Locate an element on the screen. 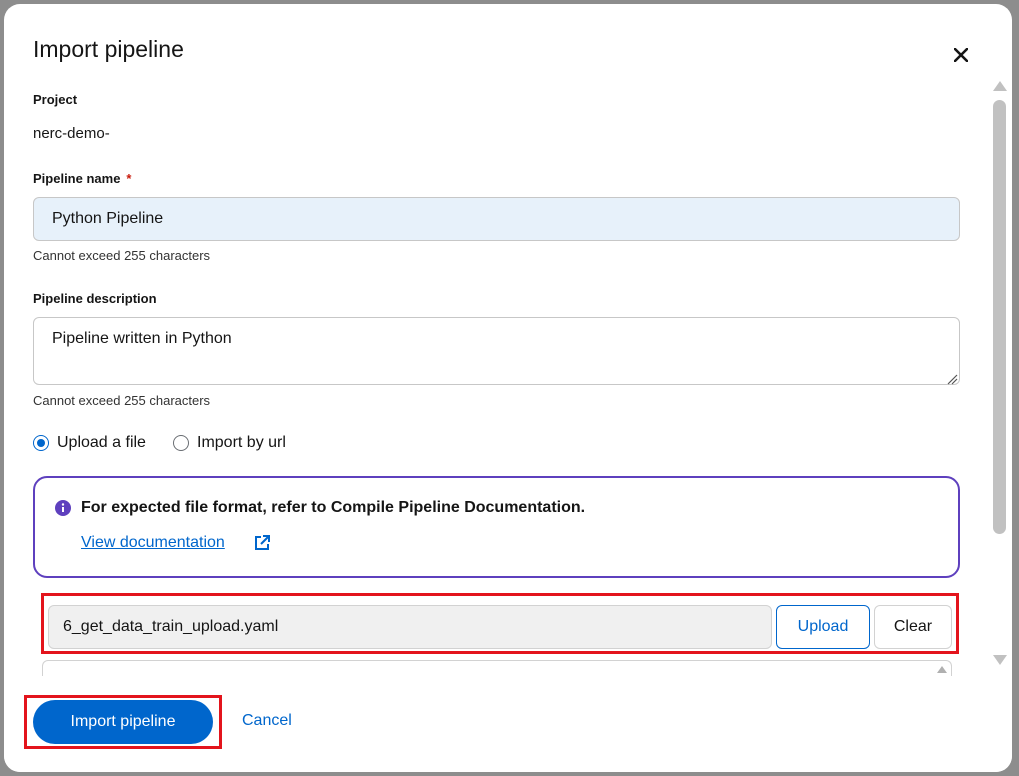 The image size is (1019, 776). pipeline-description-helper: Cannot exceed 255 characters is located at coordinates (122, 400).